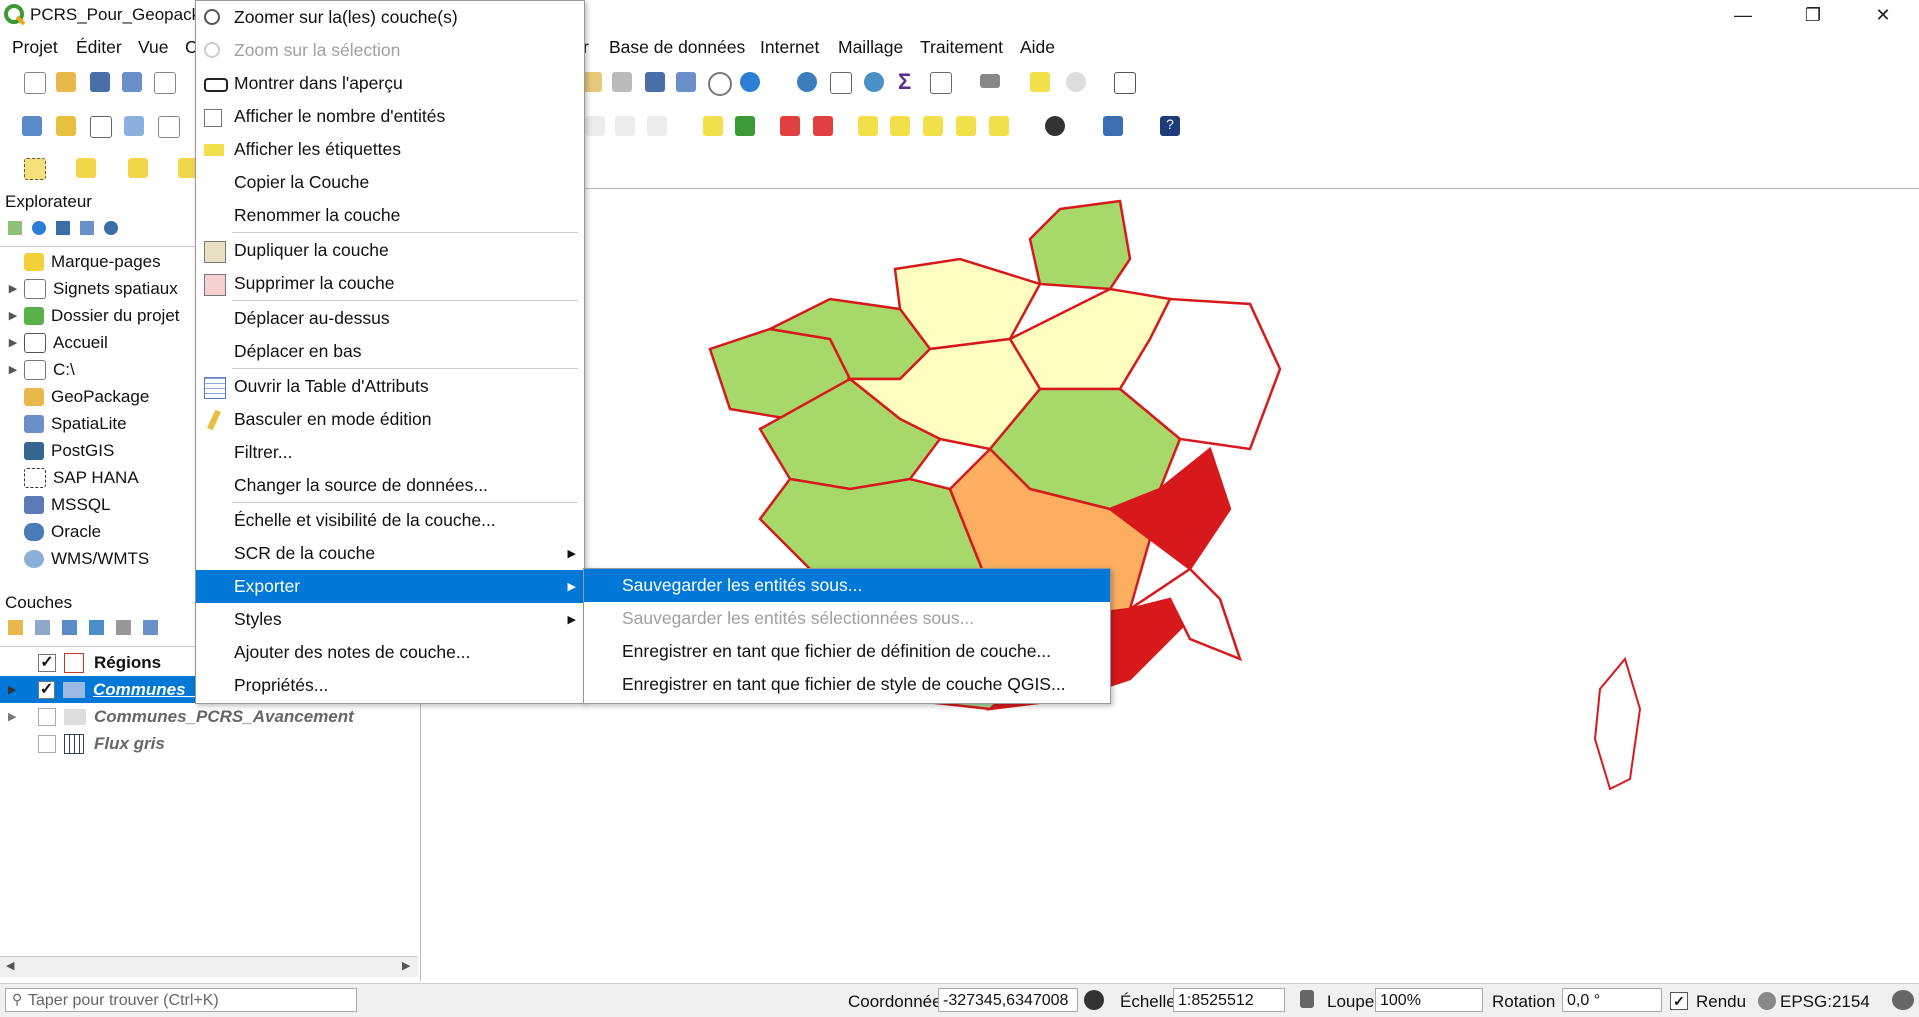 The height and width of the screenshot is (1017, 1919). What do you see at coordinates (97, 450) in the screenshot?
I see `list-item: PostGIS` at bounding box center [97, 450].